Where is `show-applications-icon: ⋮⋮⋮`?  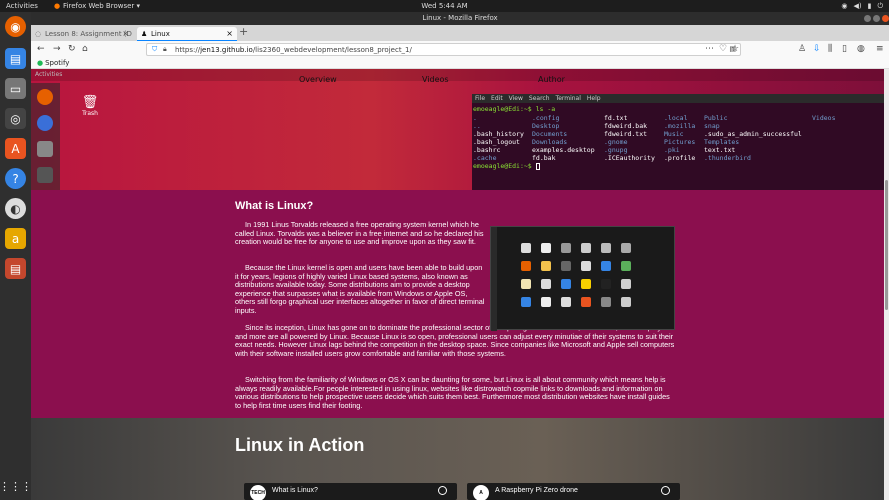
show-applications-icon: ⋮⋮⋮ is located at coordinates (16, 486).